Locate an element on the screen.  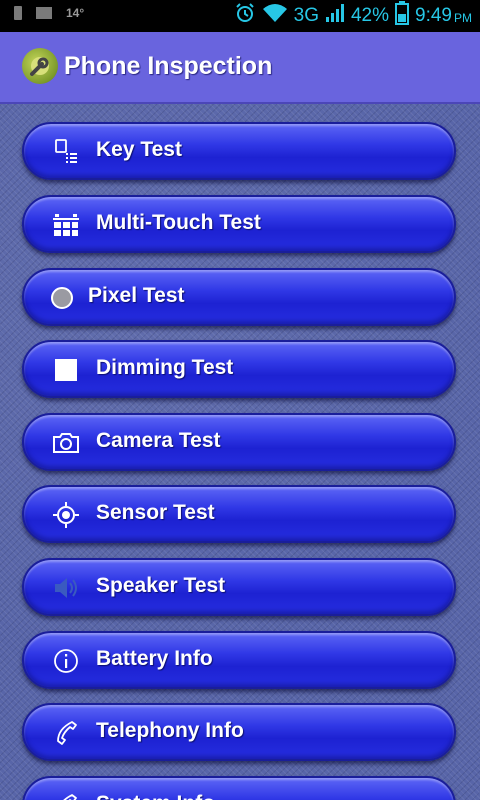
system-info-button: System Info is located at coordinates (239, 788).